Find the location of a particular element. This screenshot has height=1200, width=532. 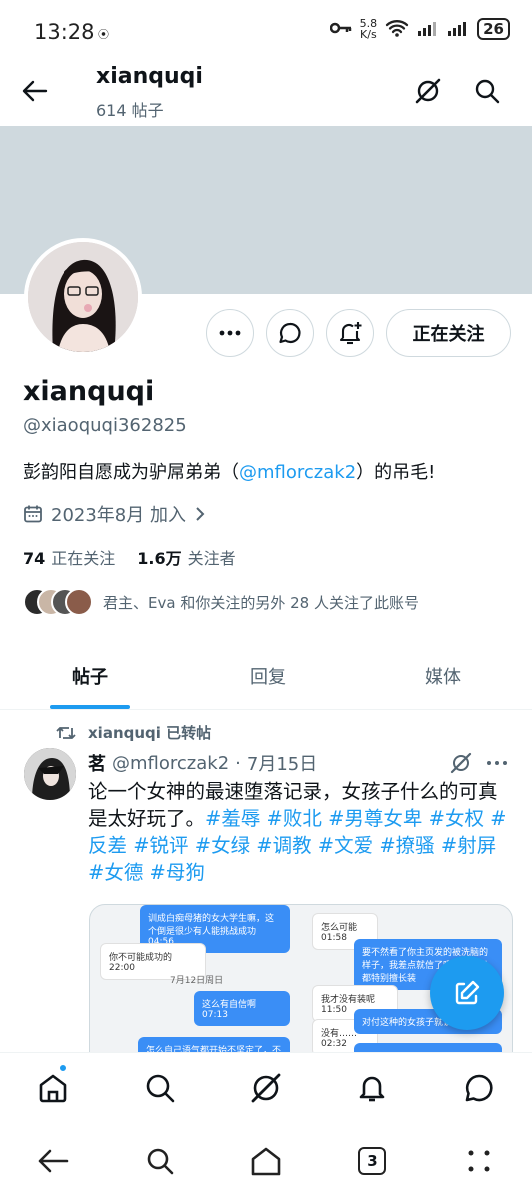

post-author-handle: @mflorczak2 is located at coordinates (170, 763).